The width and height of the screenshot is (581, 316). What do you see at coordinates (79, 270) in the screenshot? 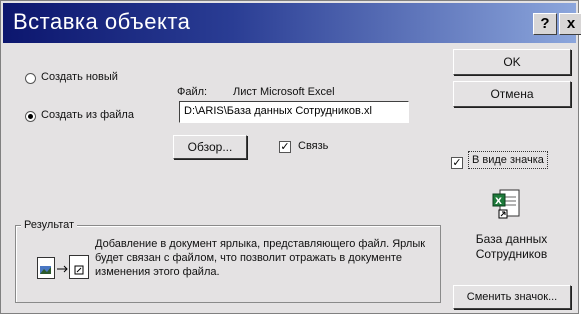
I see `shortcut-icon` at bounding box center [79, 270].